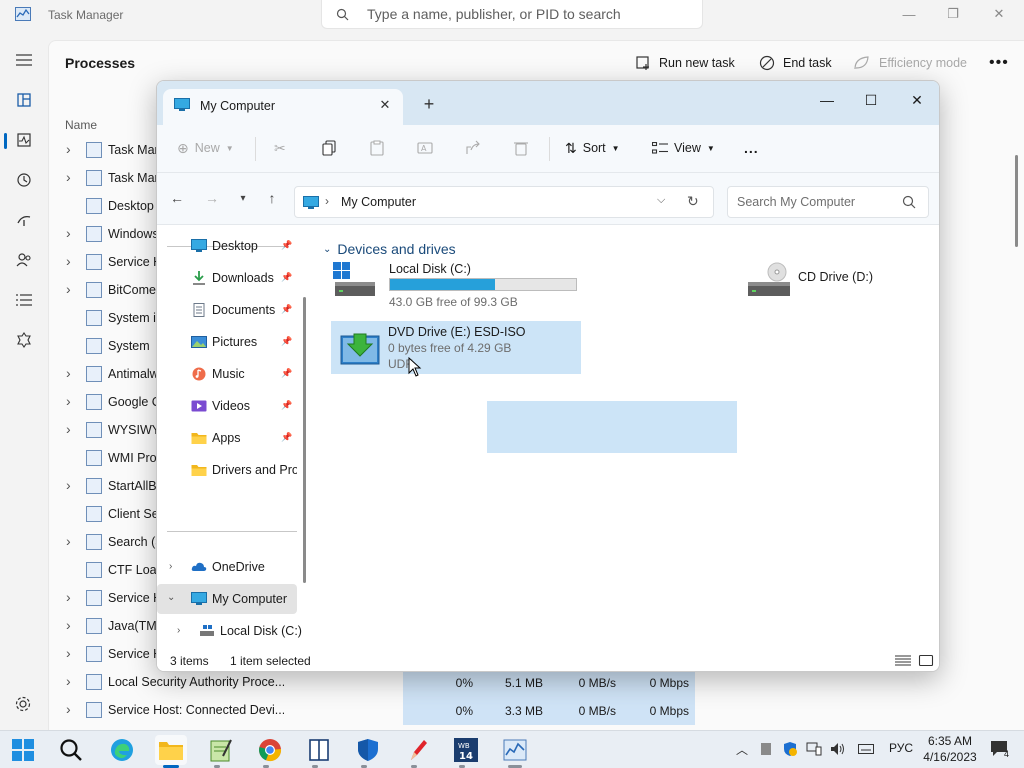 The width and height of the screenshot is (1024, 768). What do you see at coordinates (24, 180) in the screenshot?
I see `app-history-icon` at bounding box center [24, 180].